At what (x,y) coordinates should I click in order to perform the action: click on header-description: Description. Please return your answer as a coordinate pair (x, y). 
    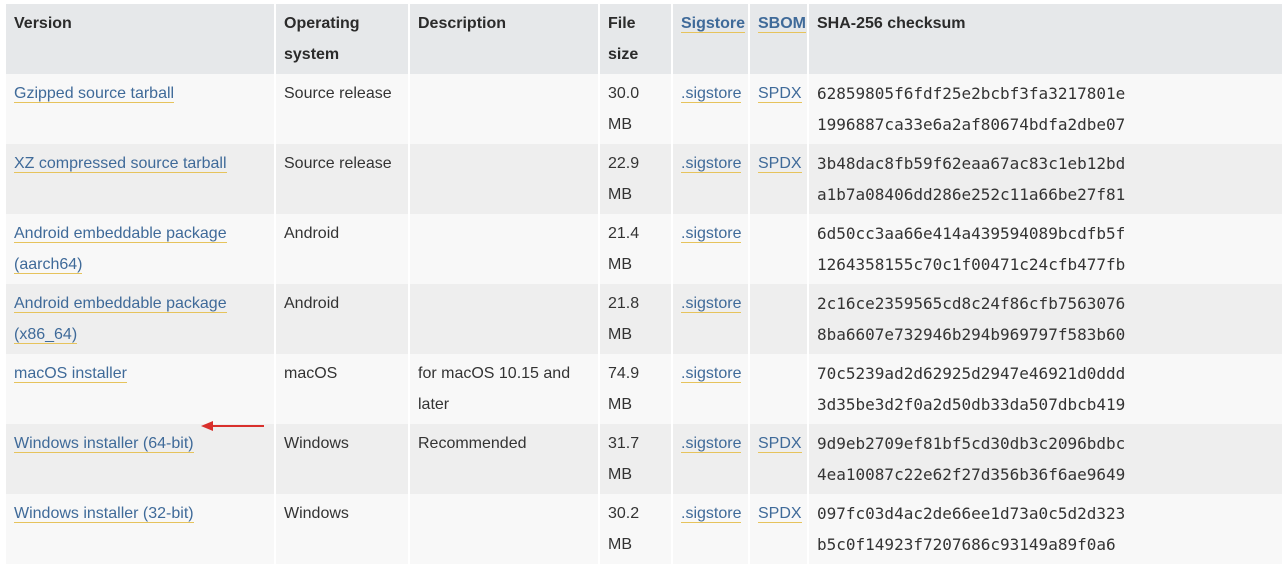
    Looking at the image, I should click on (505, 39).